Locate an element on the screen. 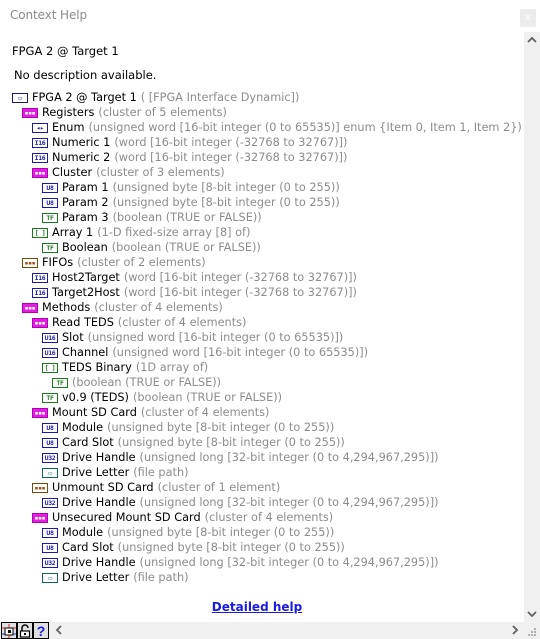 The height and width of the screenshot is (639, 540). element-type: (1-D fixed-size array [8] of) is located at coordinates (174, 232).